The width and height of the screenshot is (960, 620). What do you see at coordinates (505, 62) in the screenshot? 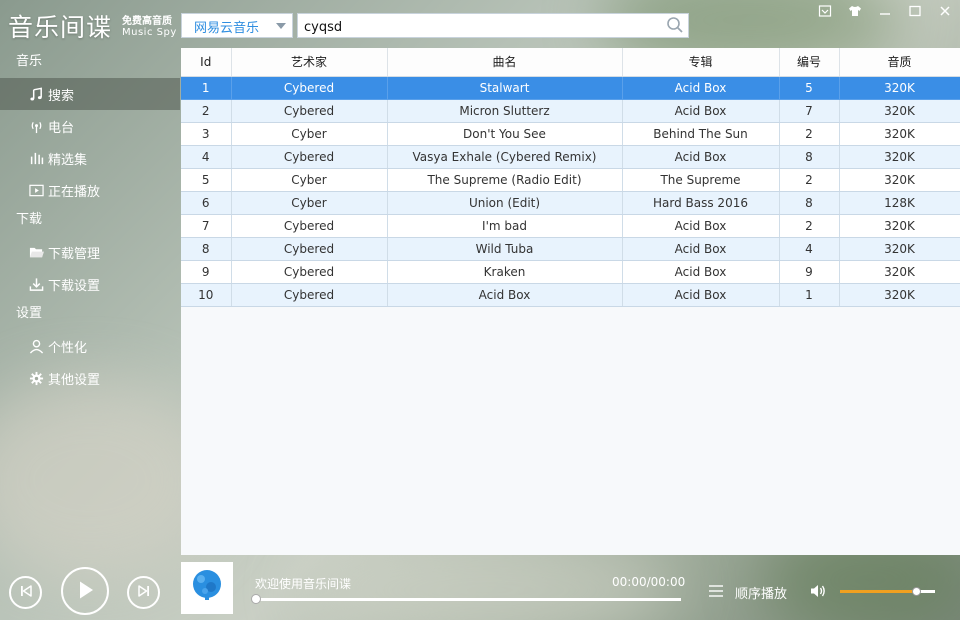
I see `column-header-title: 曲名` at bounding box center [505, 62].